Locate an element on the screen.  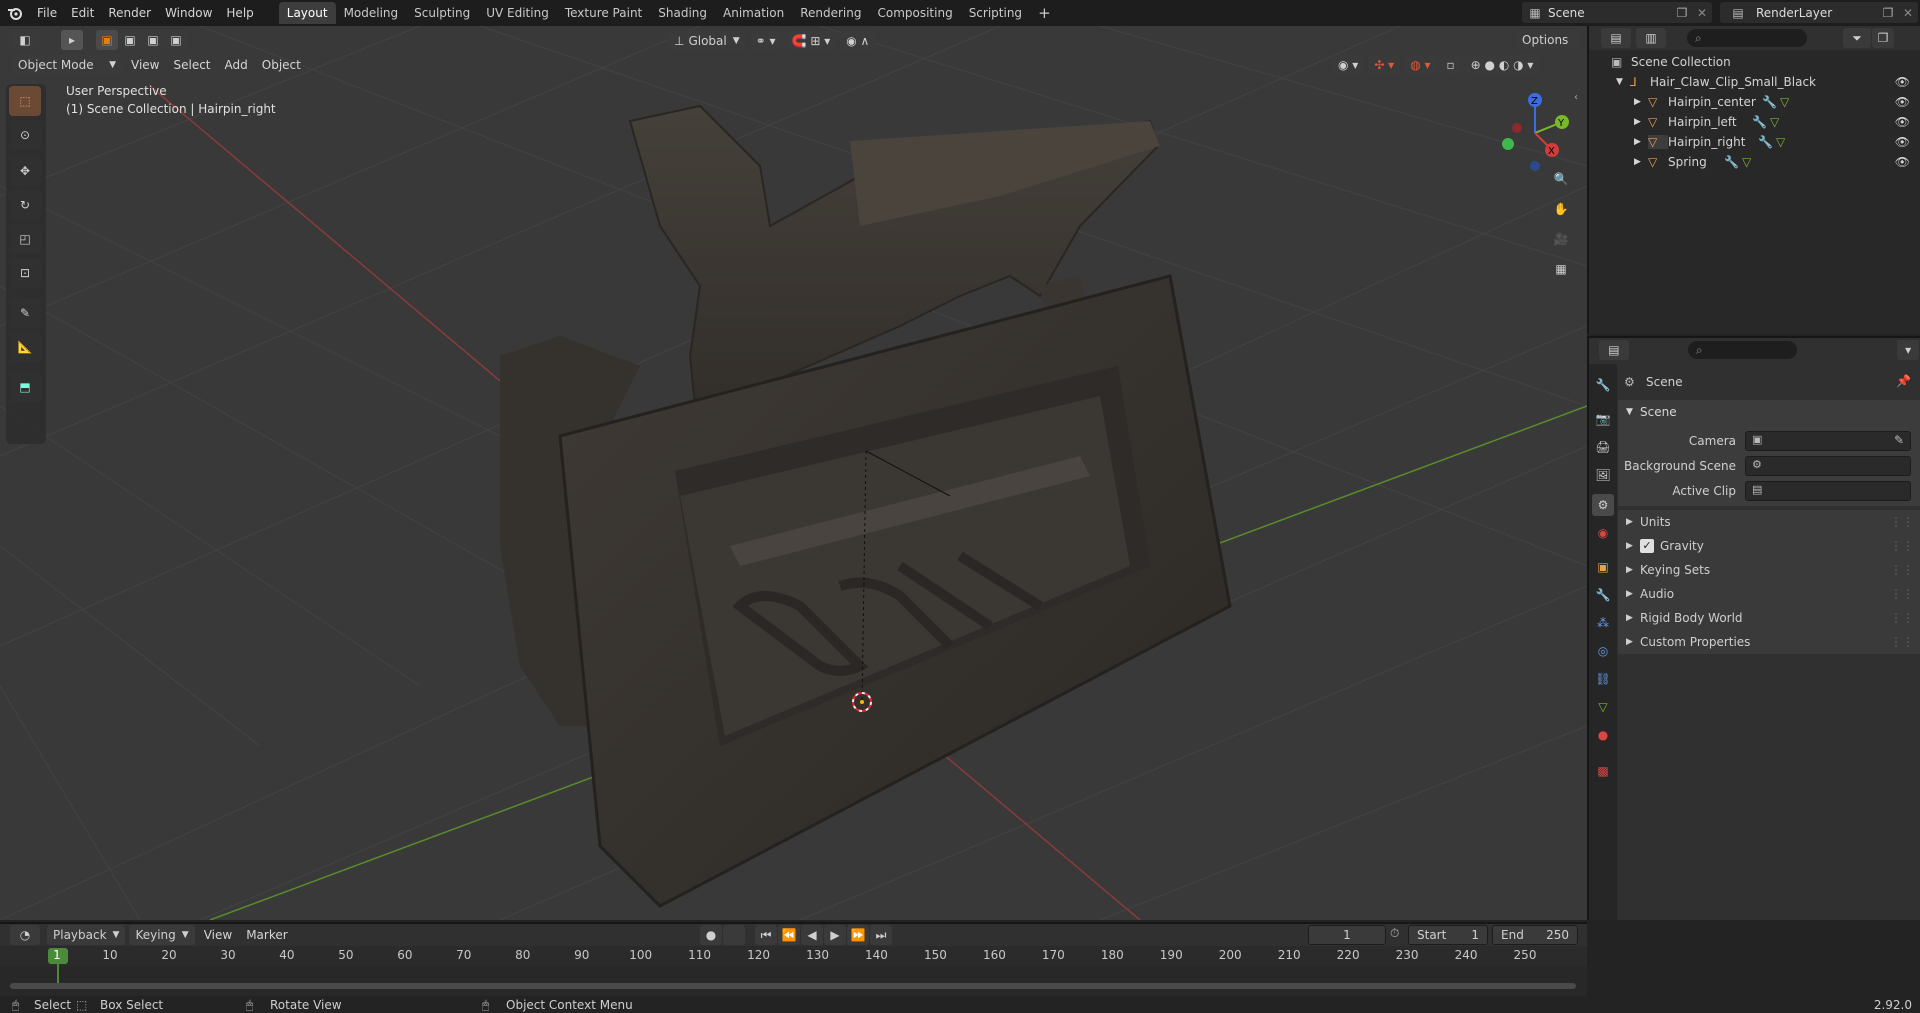
jump-keyframe-forward-icon: ⏩ is located at coordinates (858, 935).